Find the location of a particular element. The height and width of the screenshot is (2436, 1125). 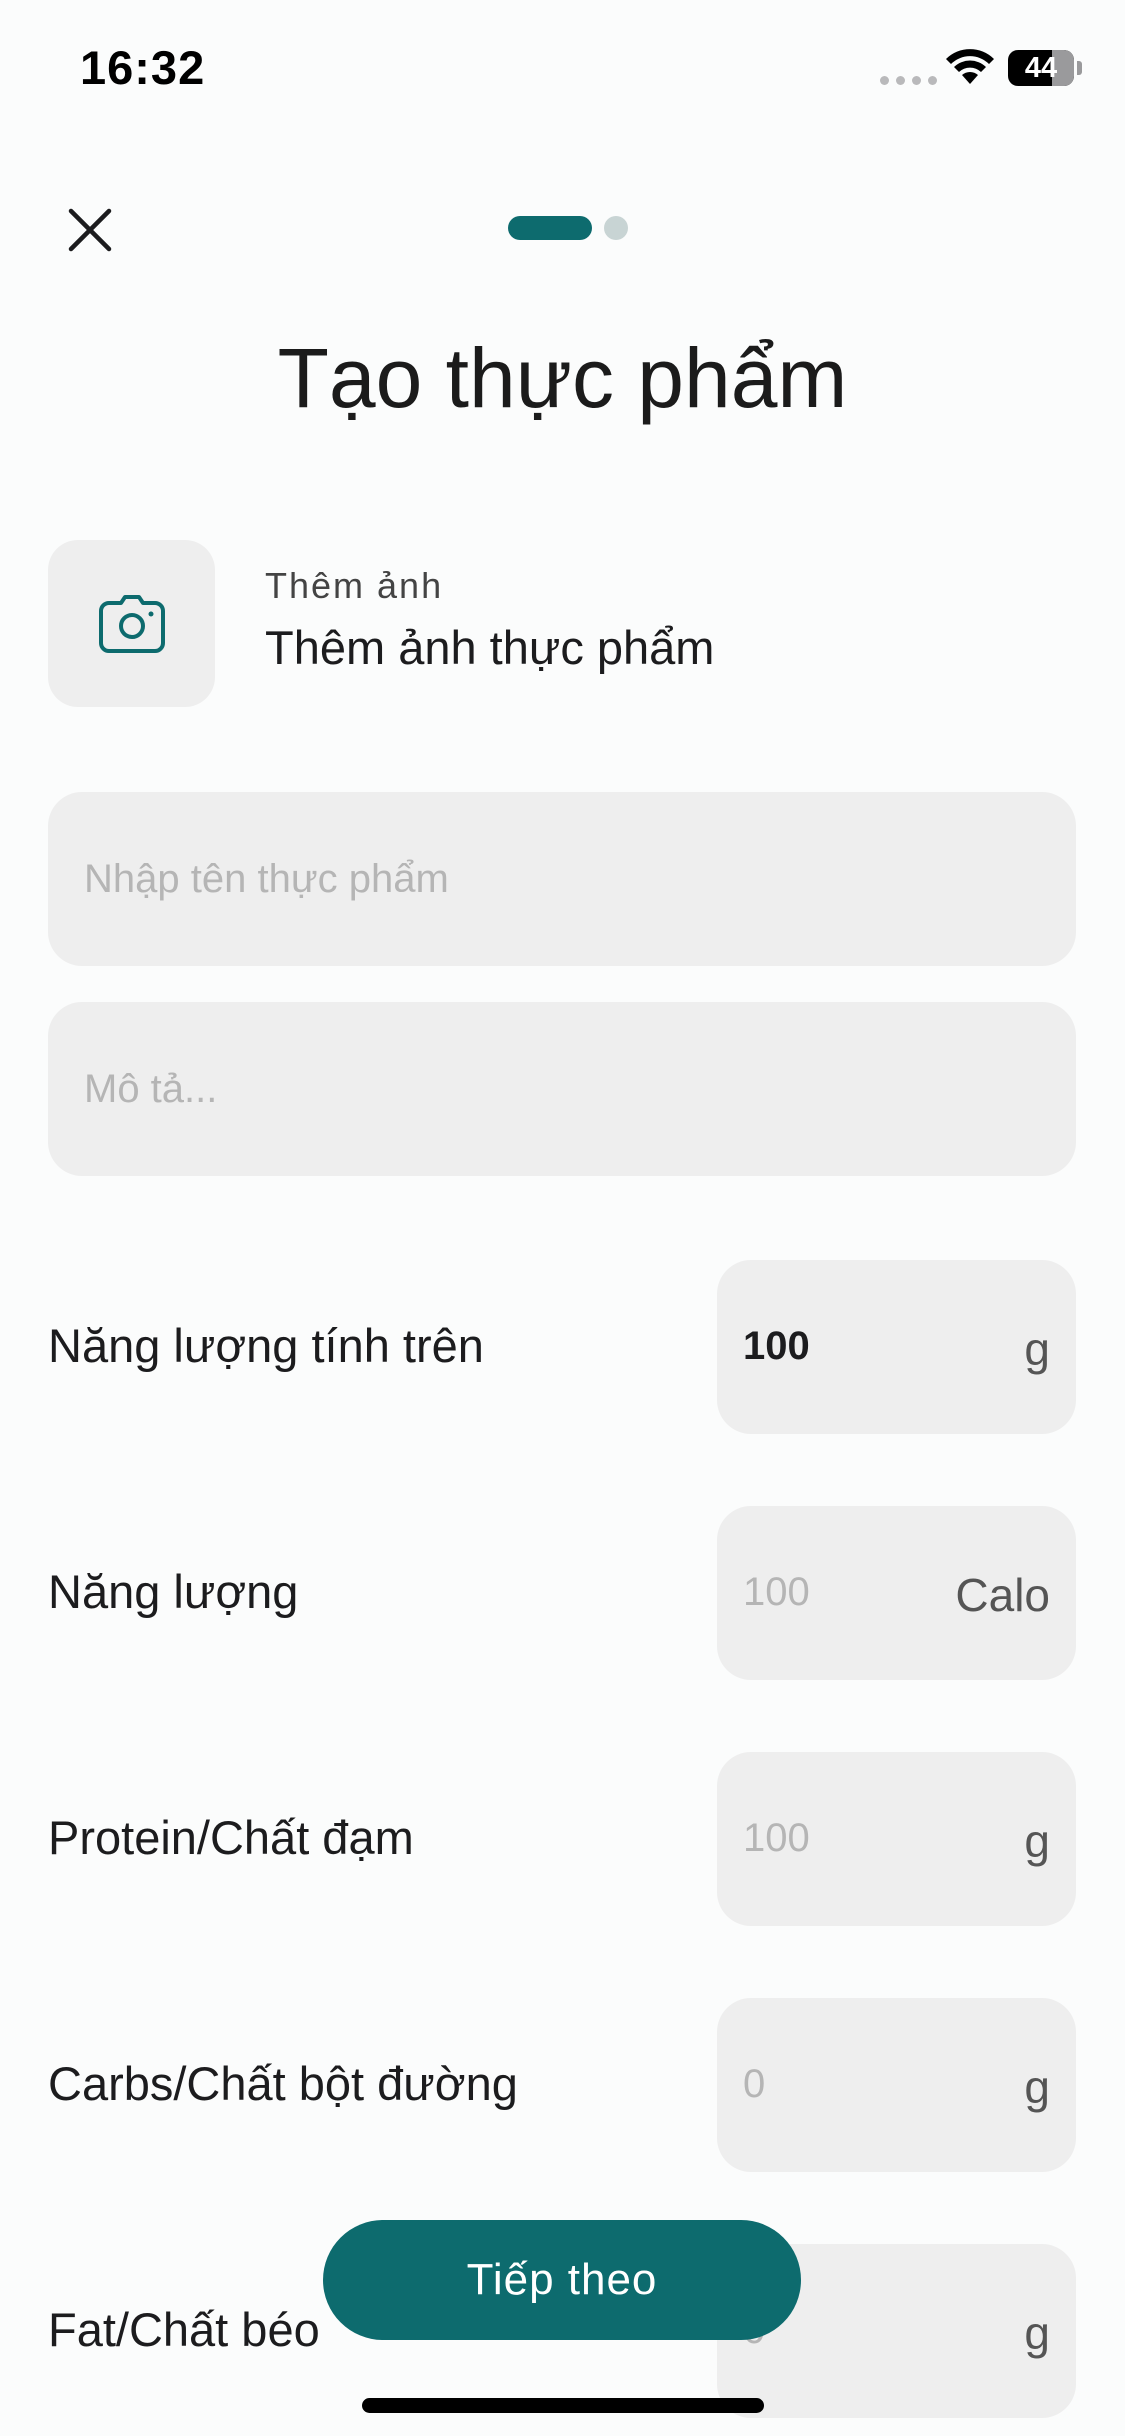

close-icon is located at coordinates (90, 230).